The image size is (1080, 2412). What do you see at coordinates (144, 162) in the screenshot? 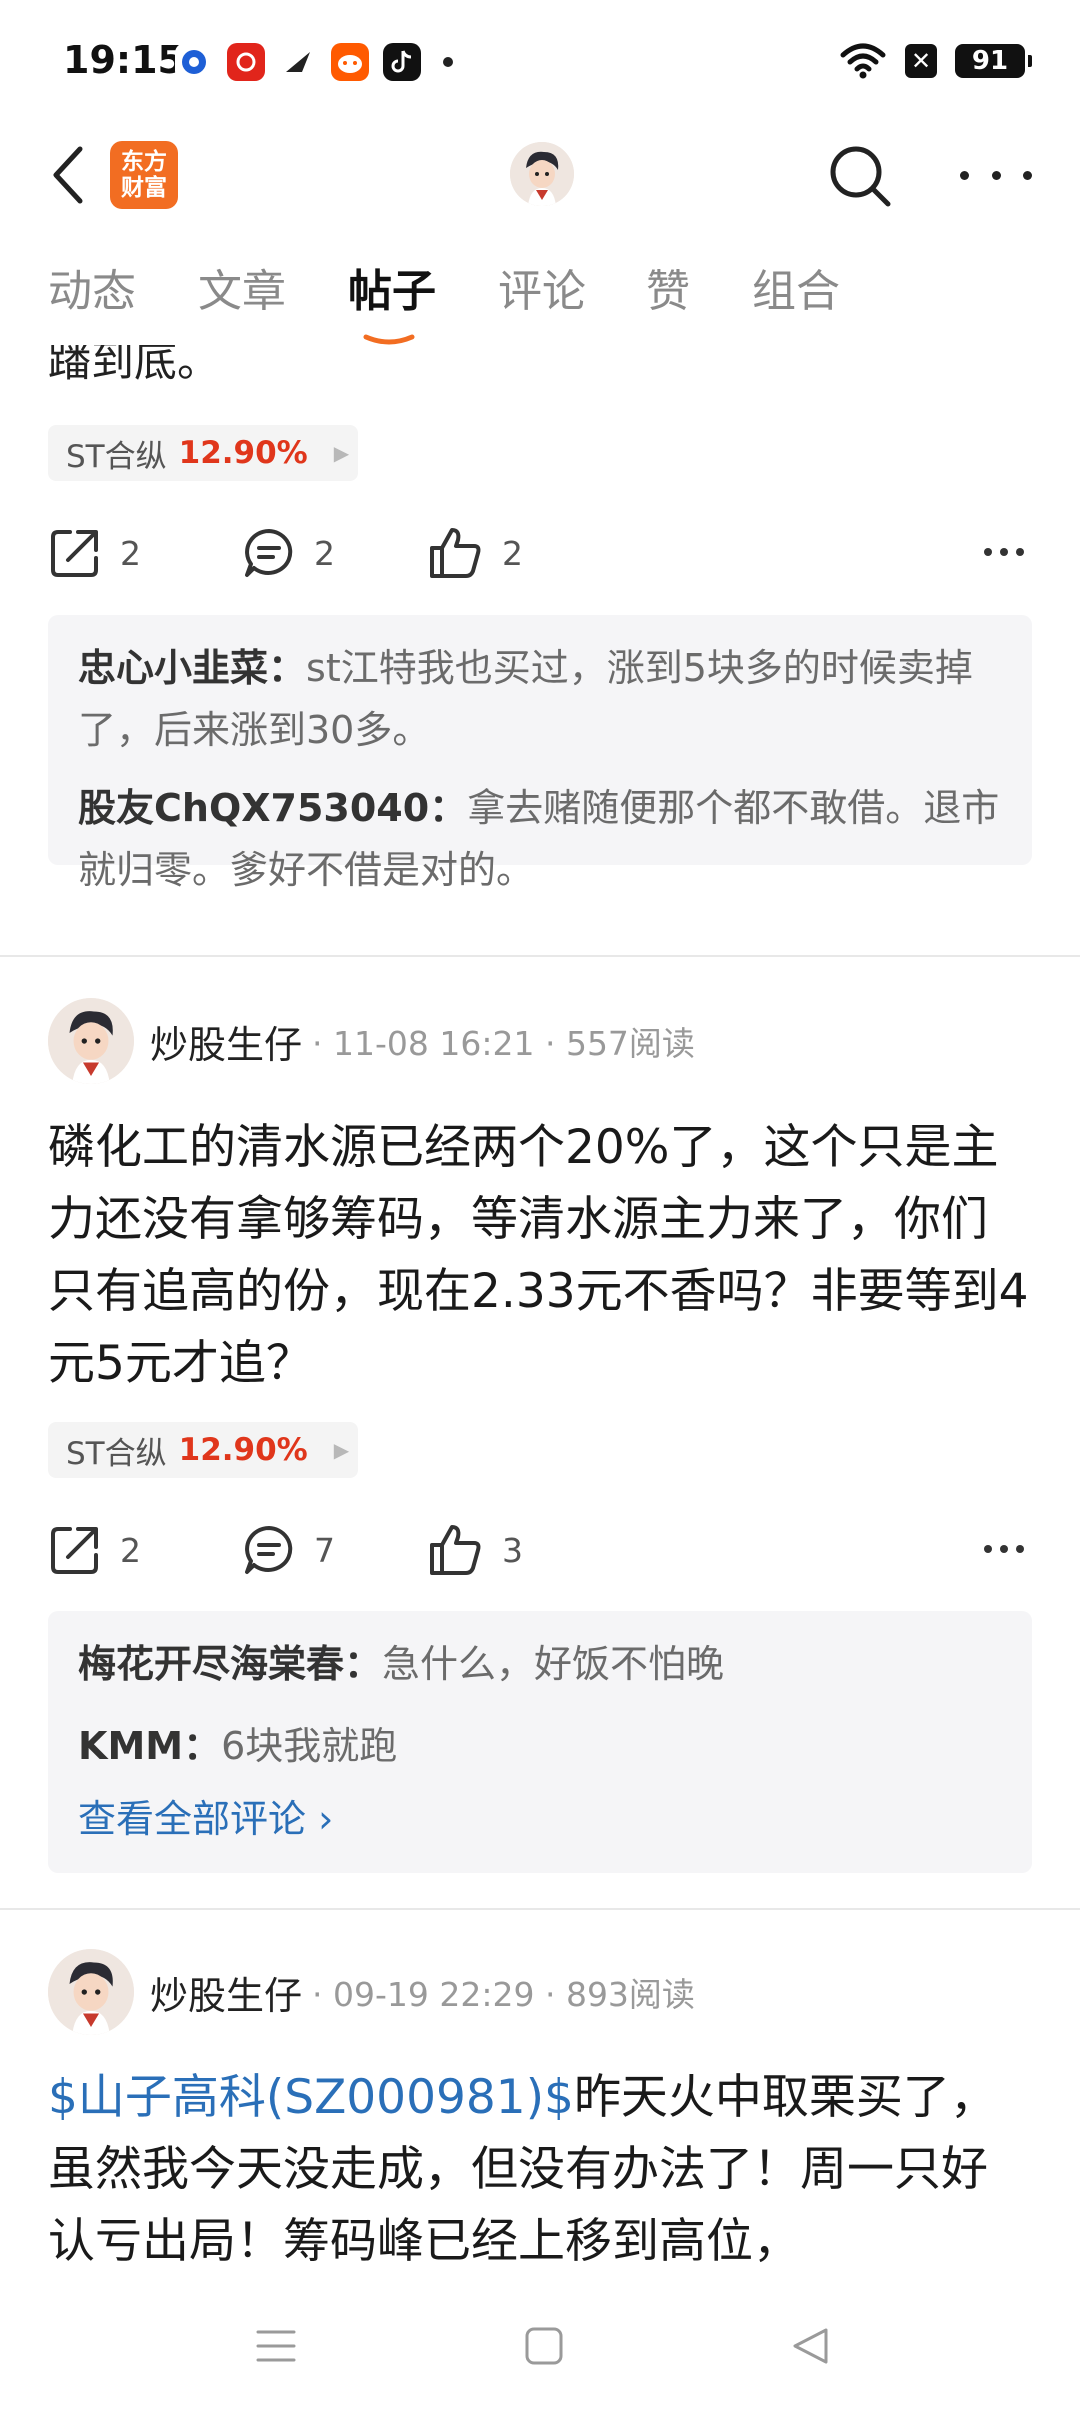
I see `brand-line1: 东方` at bounding box center [144, 162].